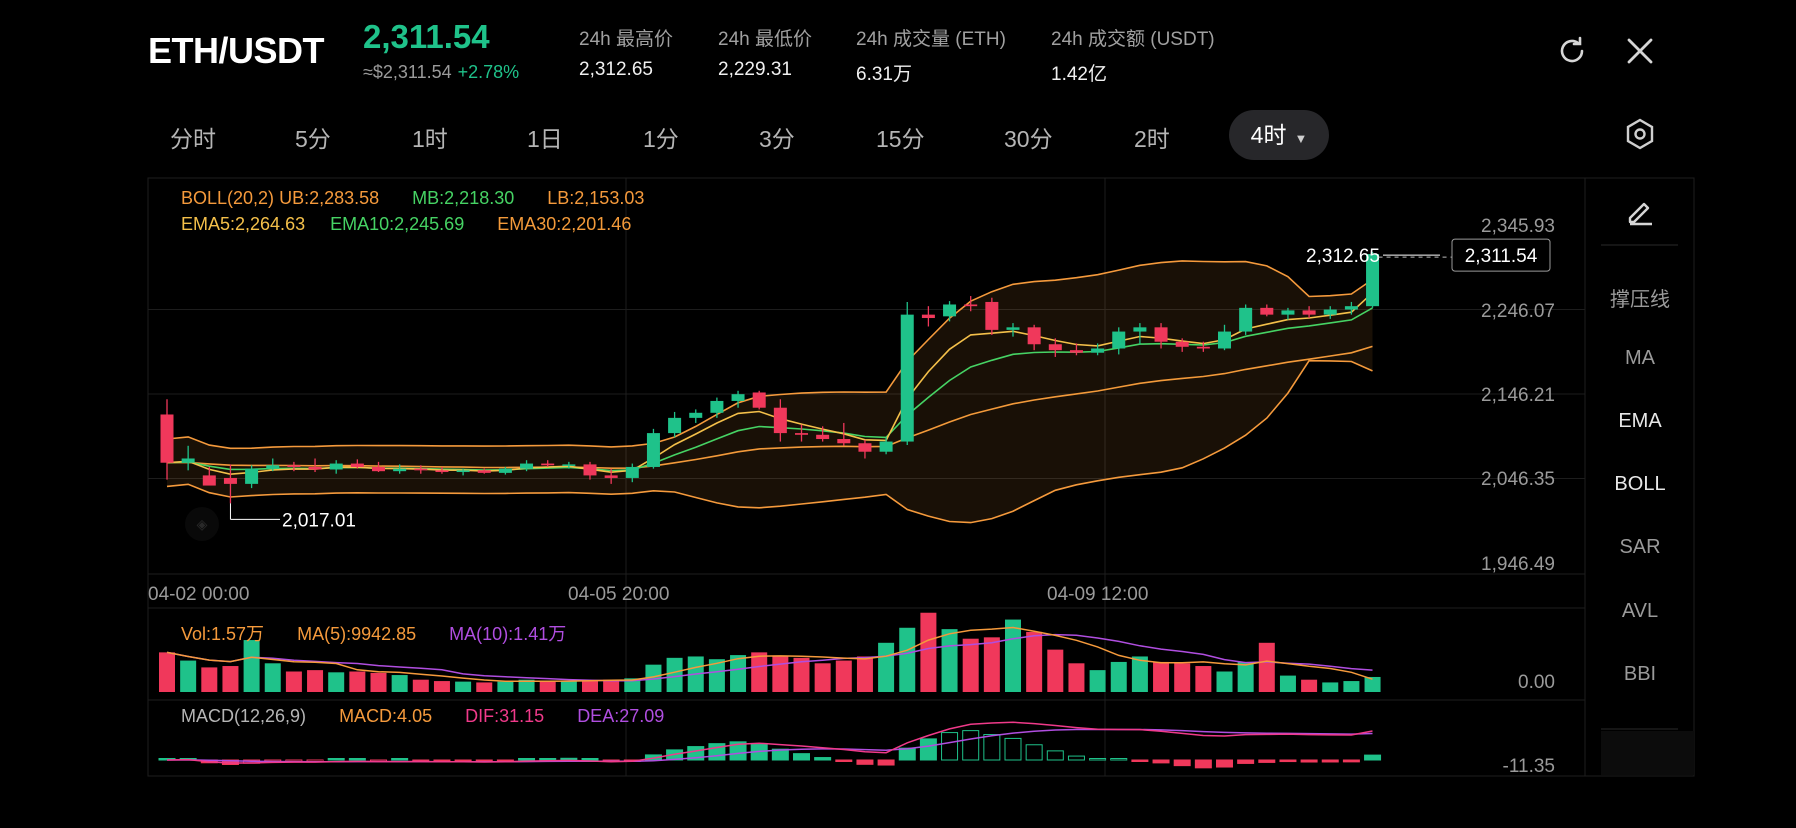 Image resolution: width=1796 pixels, height=828 pixels. I want to click on macd-histogram, so click(770, 745).